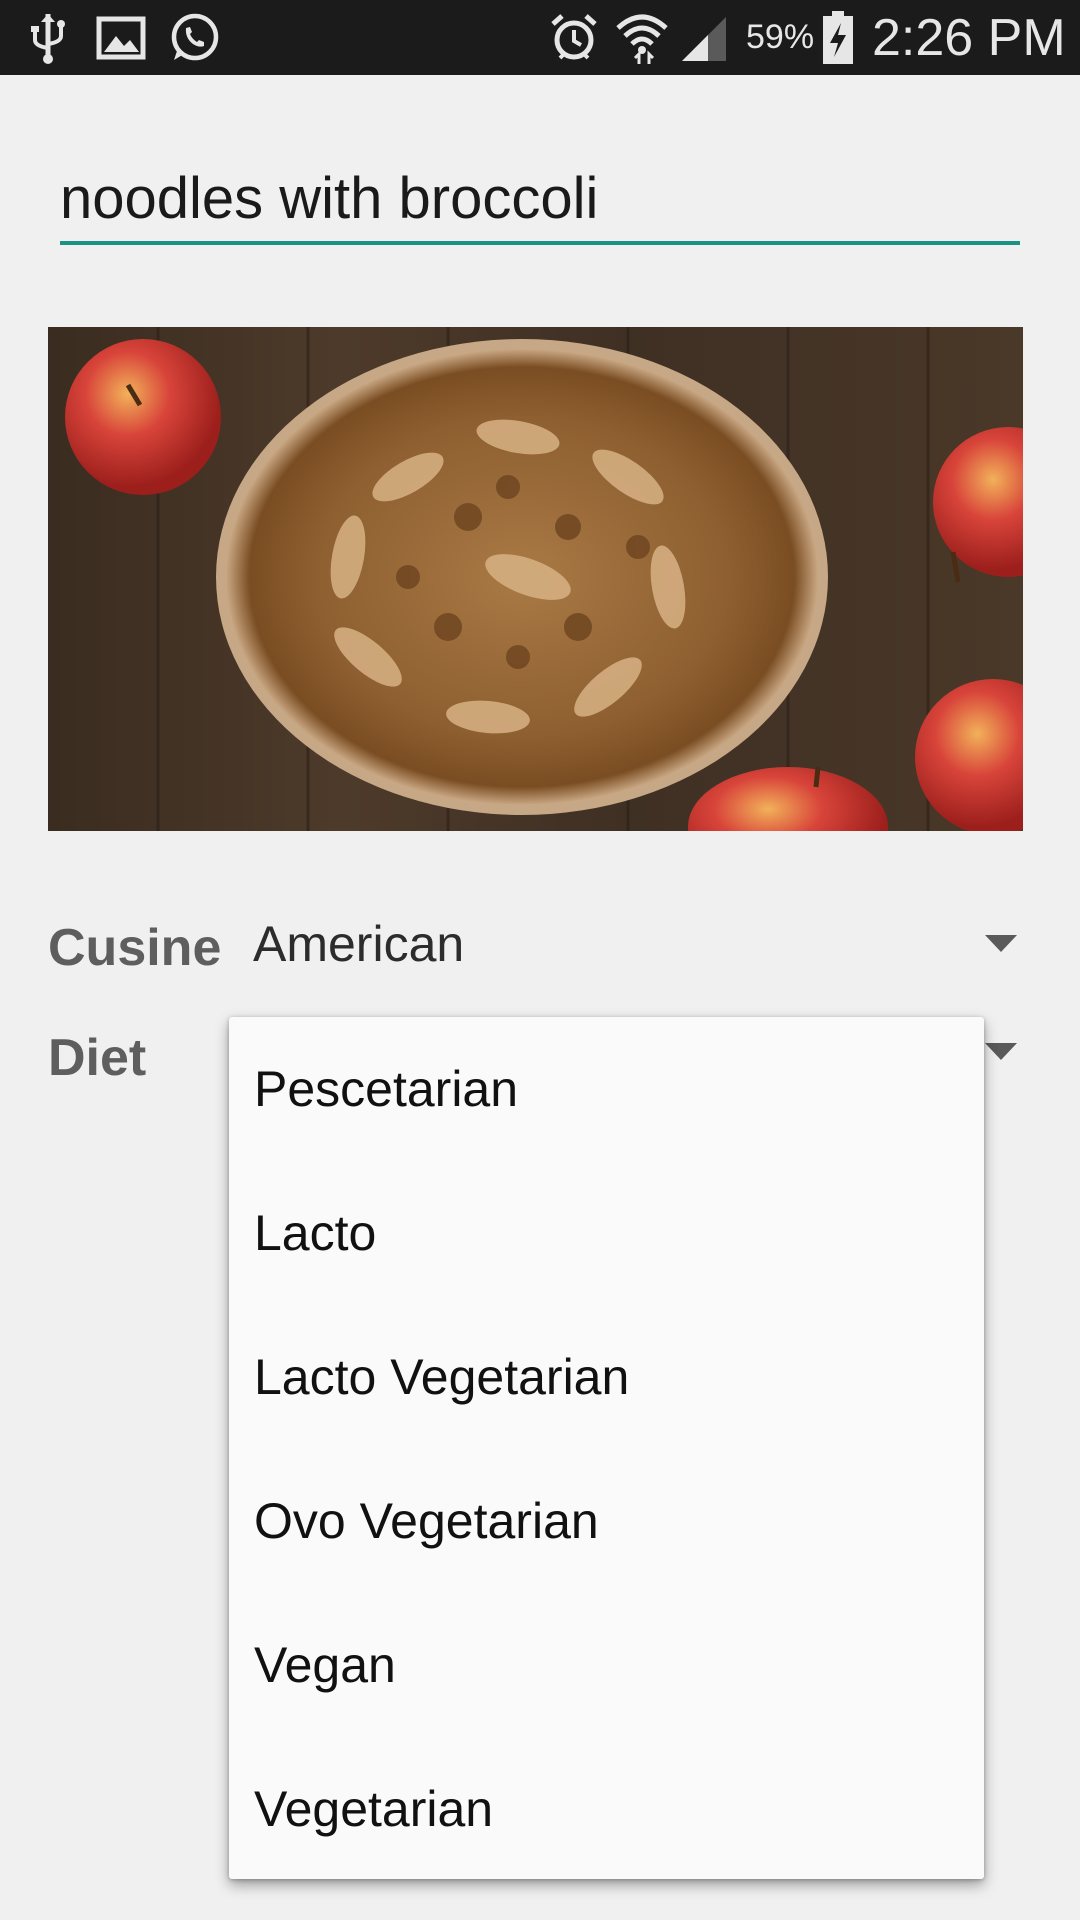  What do you see at coordinates (606, 1233) in the screenshot?
I see `diet-option-lacto: Lacto` at bounding box center [606, 1233].